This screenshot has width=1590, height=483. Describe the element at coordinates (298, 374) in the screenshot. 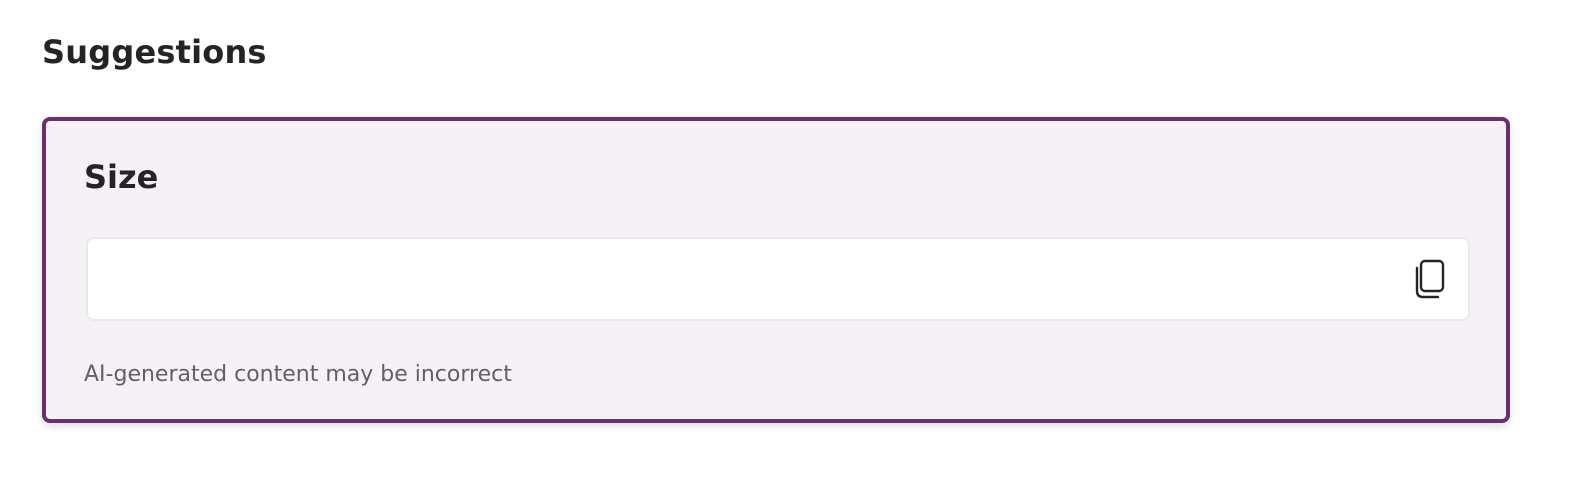

I see `ai-disclaimer: AI-generated content may be incorrect` at that location.